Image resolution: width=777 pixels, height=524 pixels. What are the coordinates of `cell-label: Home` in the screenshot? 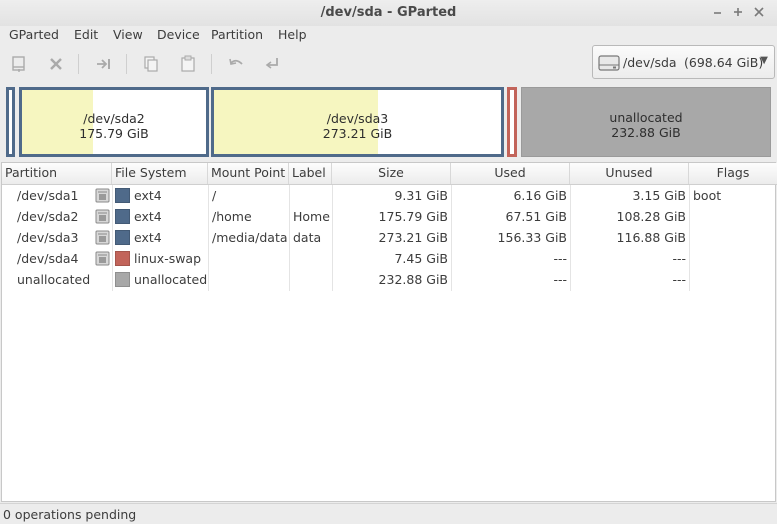 It's located at (311, 216).